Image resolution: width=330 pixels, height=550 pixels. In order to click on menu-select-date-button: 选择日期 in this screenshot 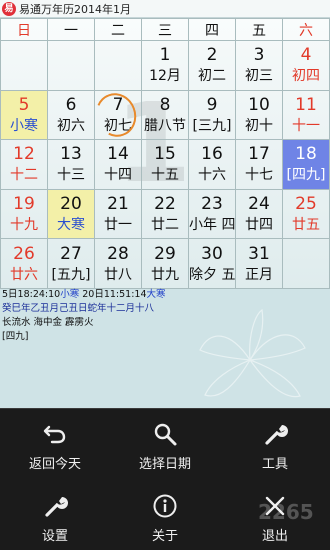, I will do `click(165, 445)`.